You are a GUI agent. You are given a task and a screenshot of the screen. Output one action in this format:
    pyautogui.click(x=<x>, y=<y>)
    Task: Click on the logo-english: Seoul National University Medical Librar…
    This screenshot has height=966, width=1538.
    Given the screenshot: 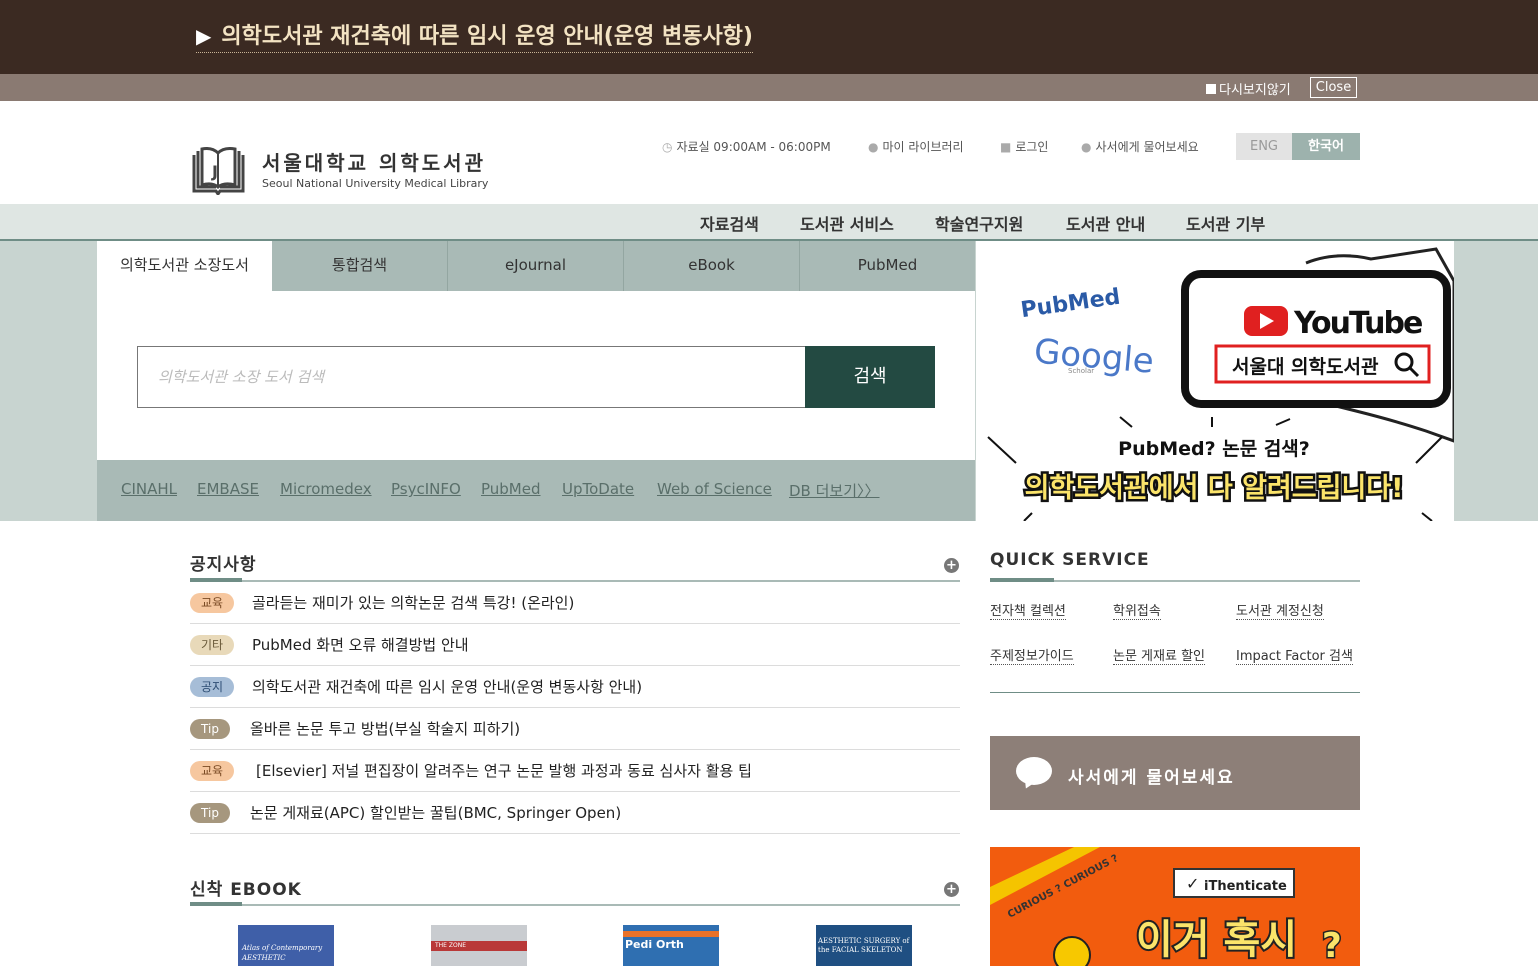 What is the action you would take?
    pyautogui.click(x=375, y=183)
    